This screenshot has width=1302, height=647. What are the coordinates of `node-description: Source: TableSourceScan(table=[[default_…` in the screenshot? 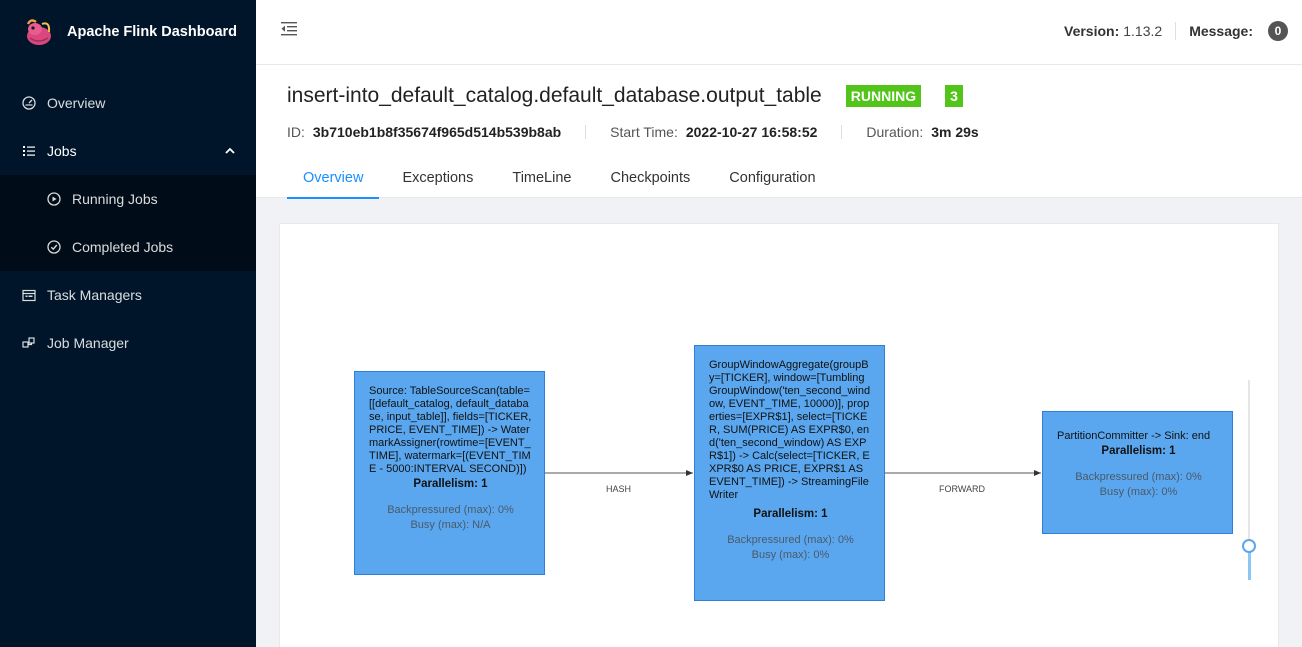 It's located at (450, 430).